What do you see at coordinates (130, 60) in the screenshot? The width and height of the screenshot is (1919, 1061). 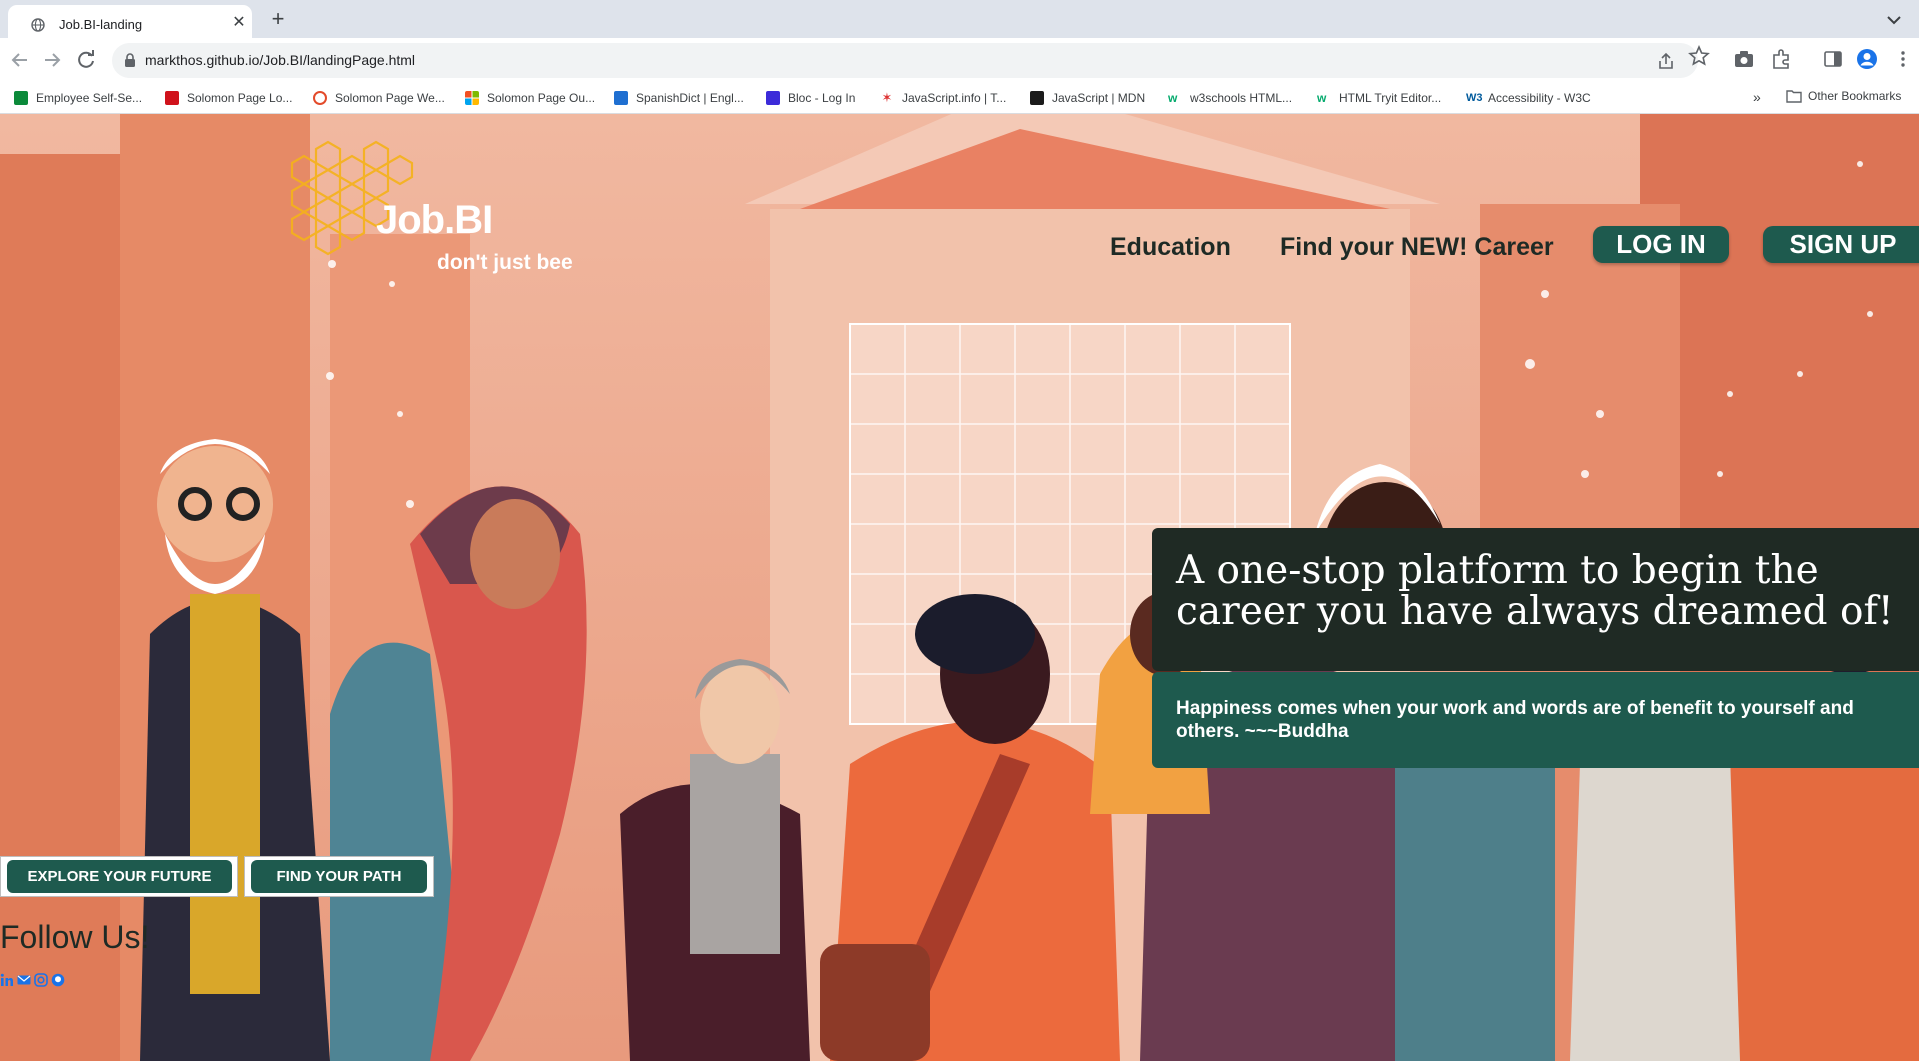 I see `lock-icon` at bounding box center [130, 60].